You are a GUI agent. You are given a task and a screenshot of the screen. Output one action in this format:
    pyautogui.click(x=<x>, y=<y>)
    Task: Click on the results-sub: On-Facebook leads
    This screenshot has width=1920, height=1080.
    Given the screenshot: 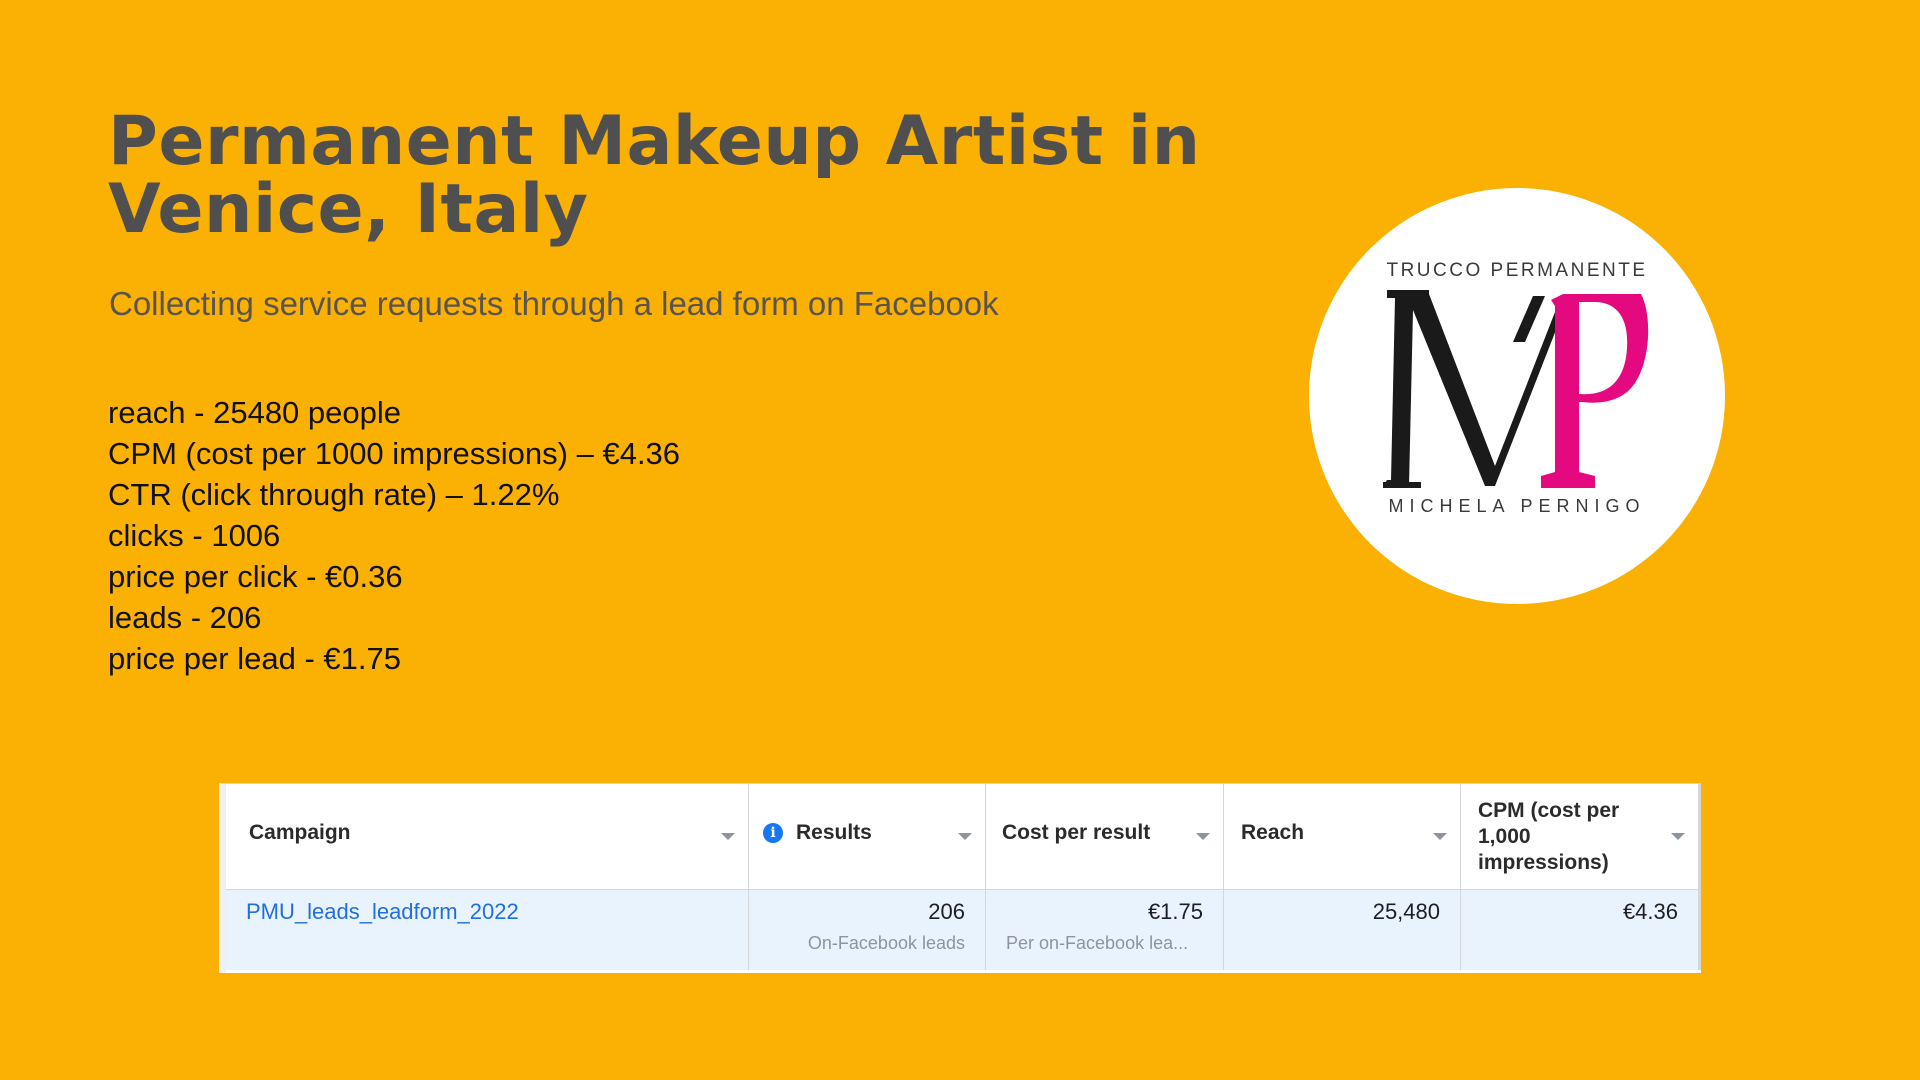 What is the action you would take?
    pyautogui.click(x=886, y=943)
    